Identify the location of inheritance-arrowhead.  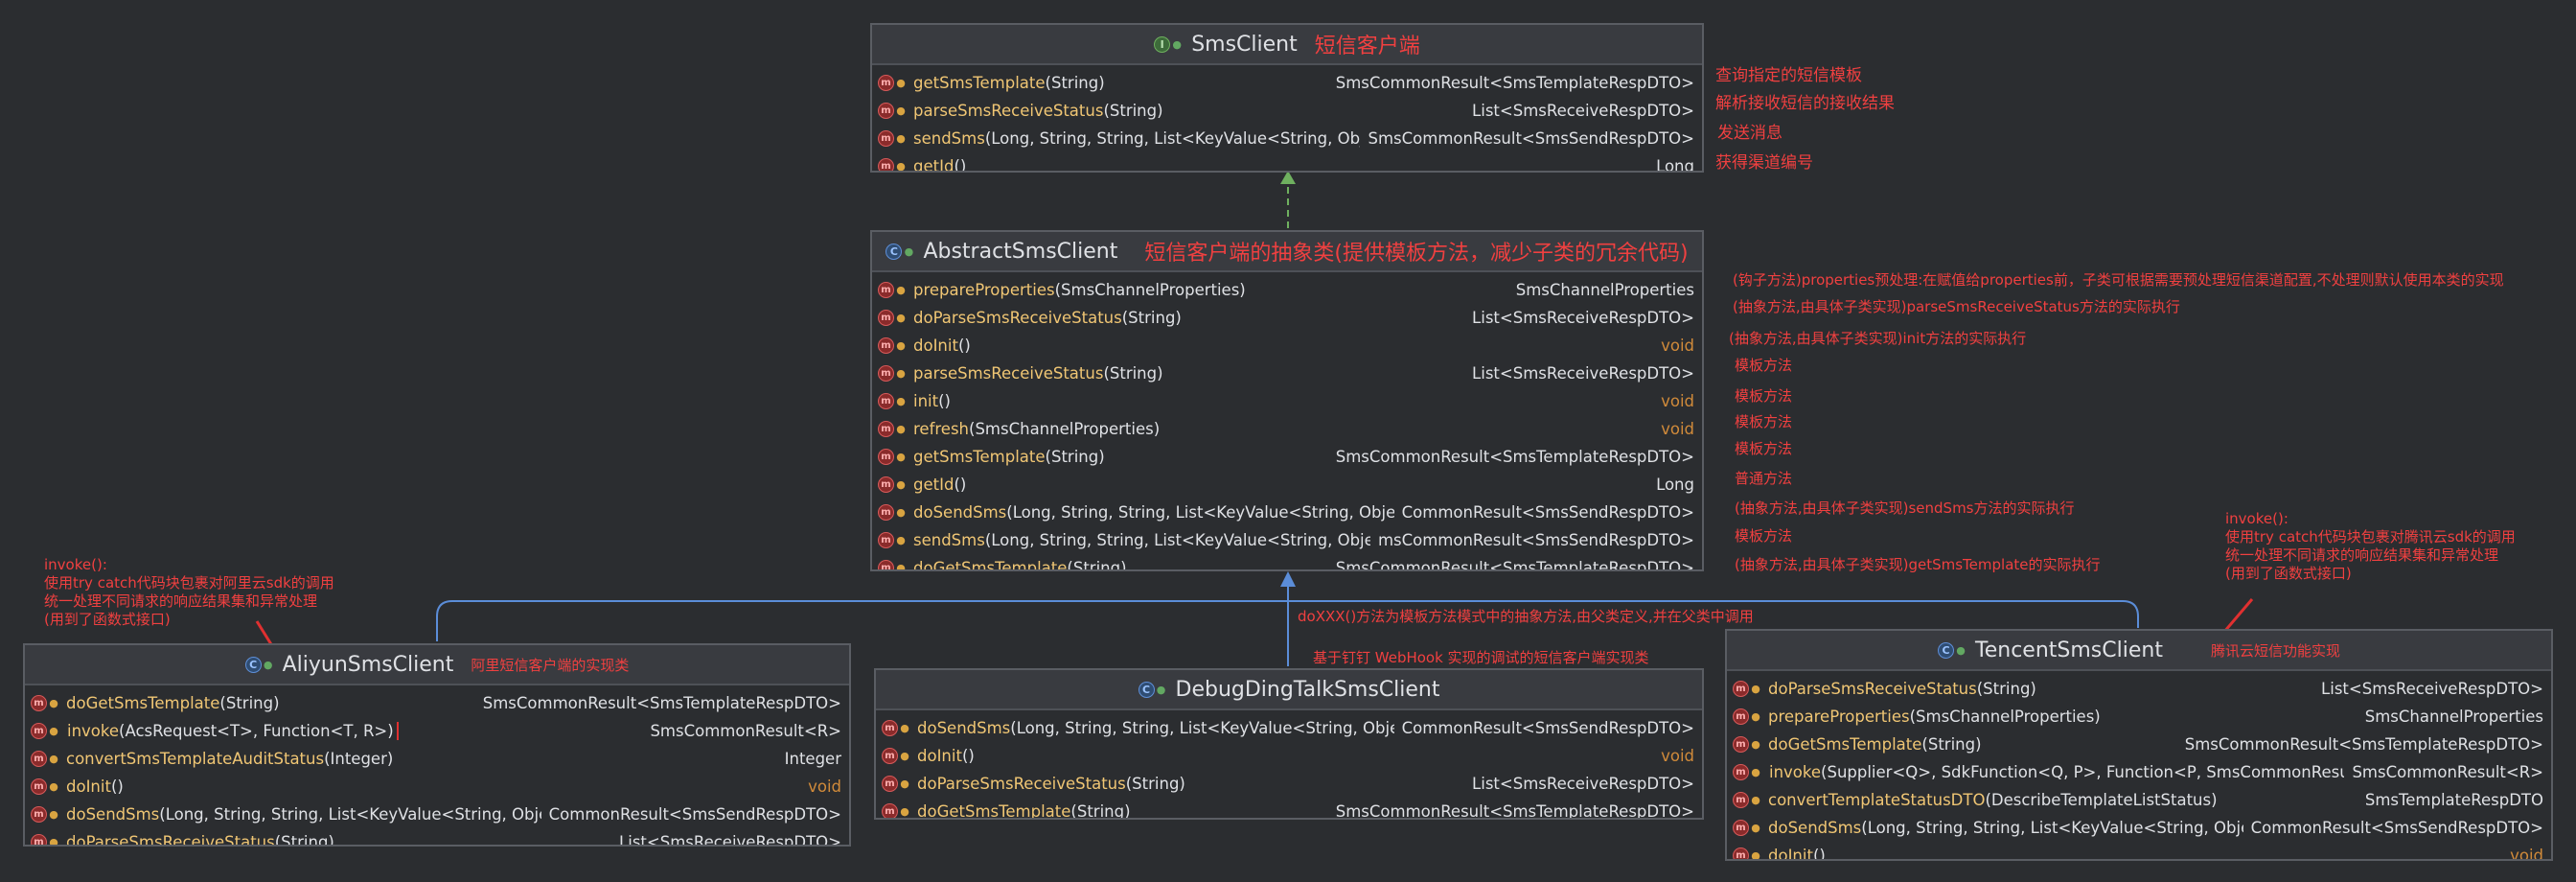
(1288, 579).